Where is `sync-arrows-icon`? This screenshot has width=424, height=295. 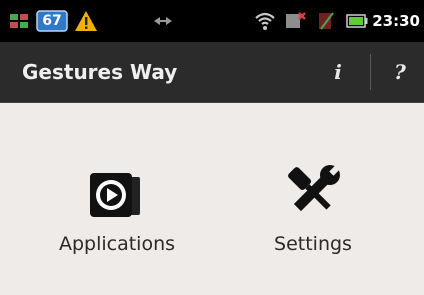 sync-arrows-icon is located at coordinates (163, 21).